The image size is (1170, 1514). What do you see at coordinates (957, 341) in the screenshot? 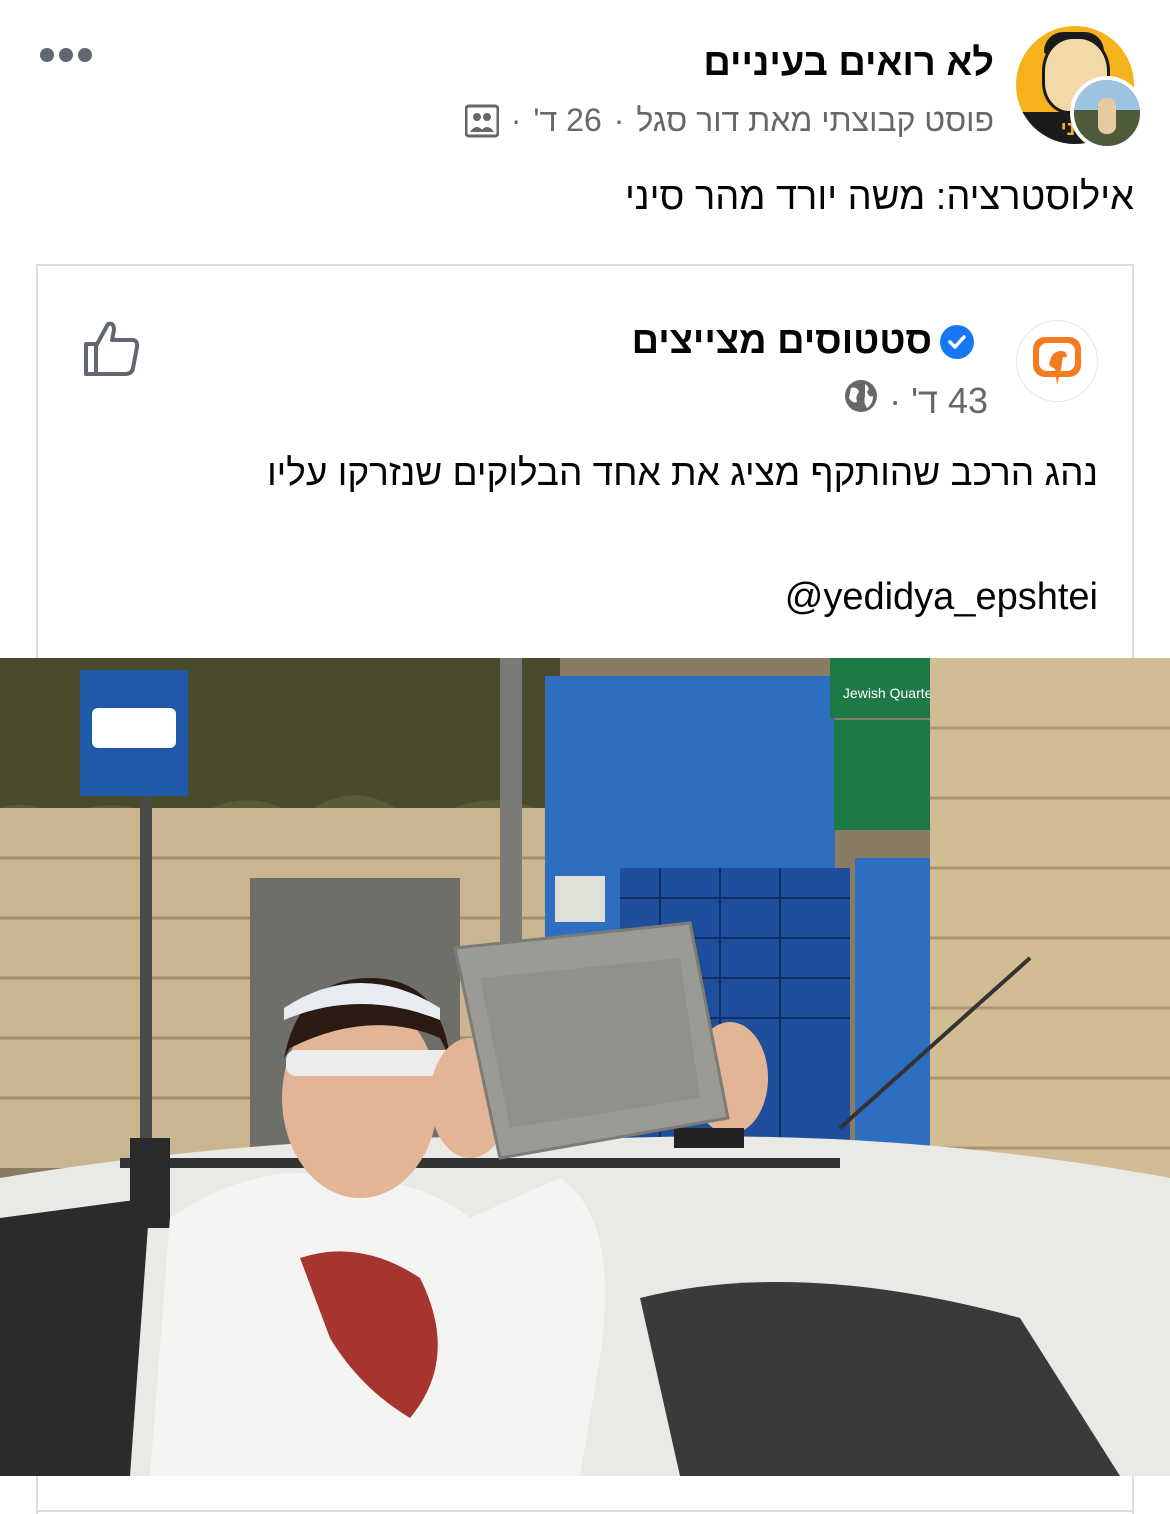
I see `verified-badge-icon` at bounding box center [957, 341].